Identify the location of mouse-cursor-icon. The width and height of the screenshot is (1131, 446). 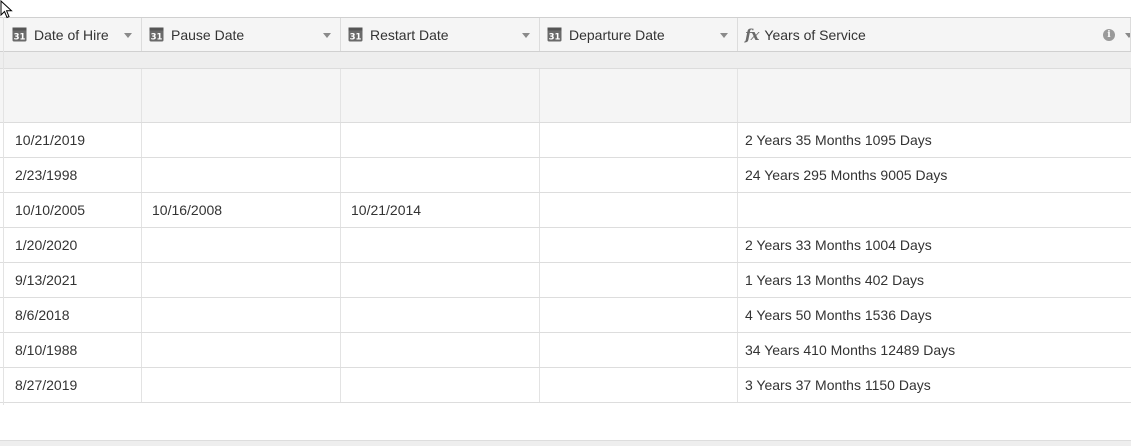
(6, 9).